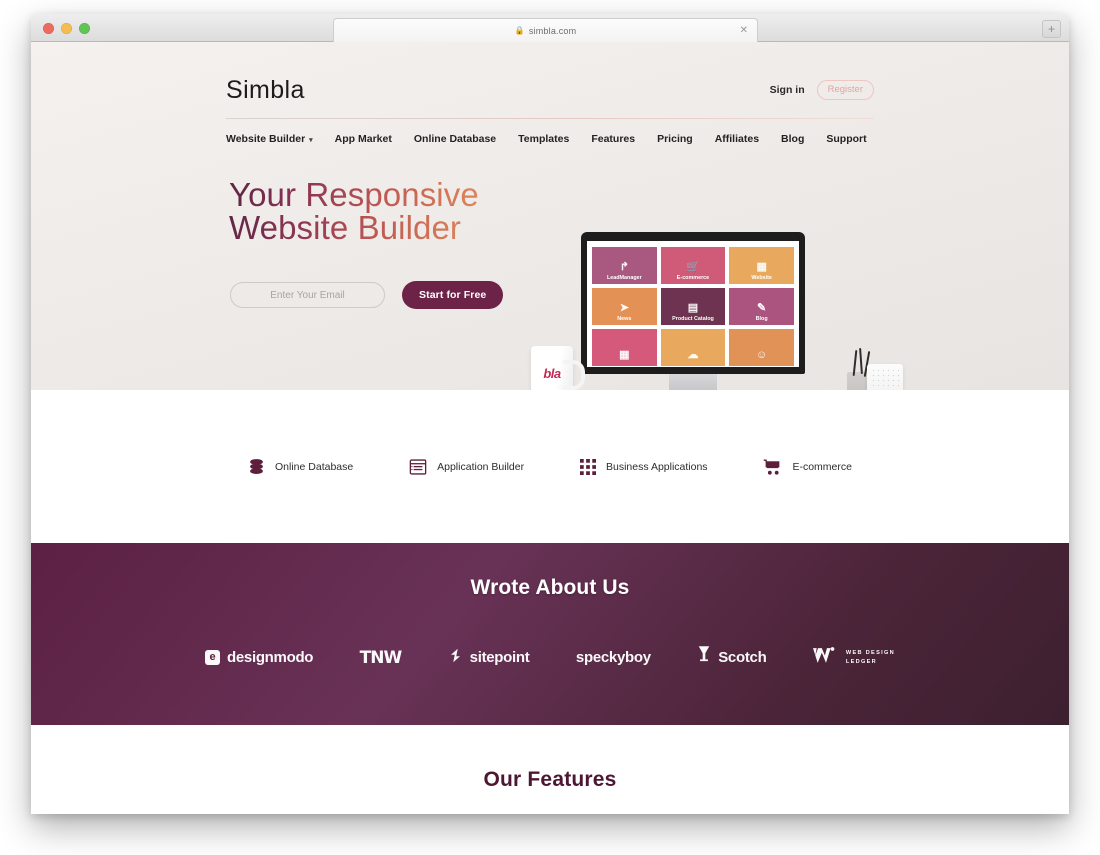 The width and height of the screenshot is (1100, 855). Describe the element at coordinates (624, 347) in the screenshot. I see `app-tile: ▦` at that location.